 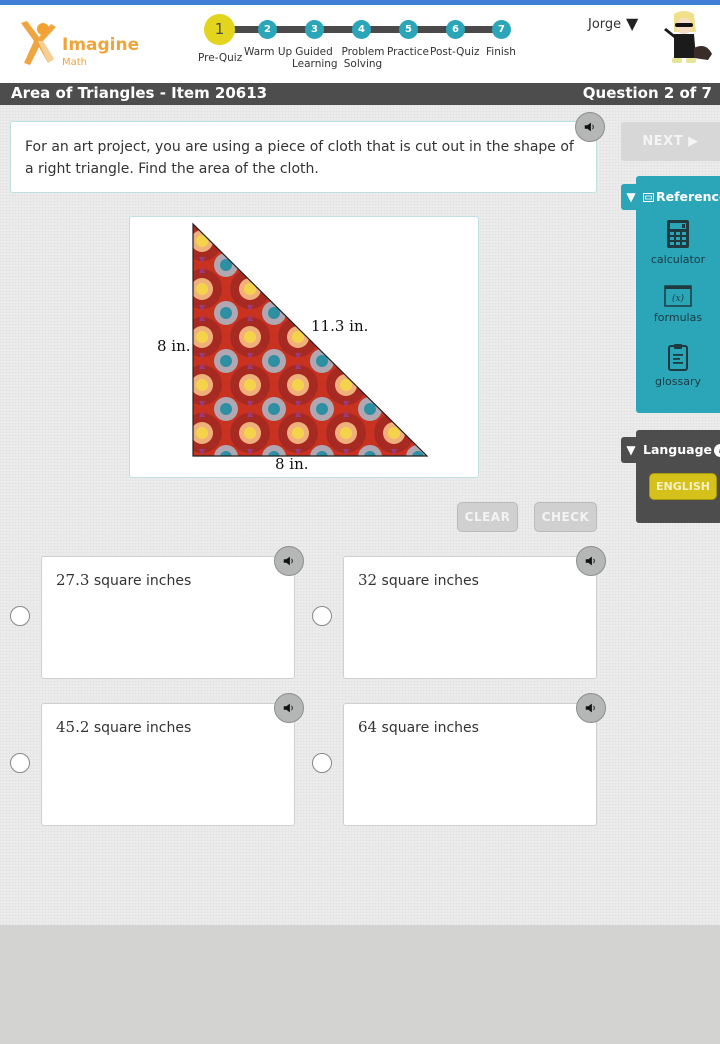 What do you see at coordinates (142, 728) in the screenshot?
I see `answer-c-unit: square inches` at bounding box center [142, 728].